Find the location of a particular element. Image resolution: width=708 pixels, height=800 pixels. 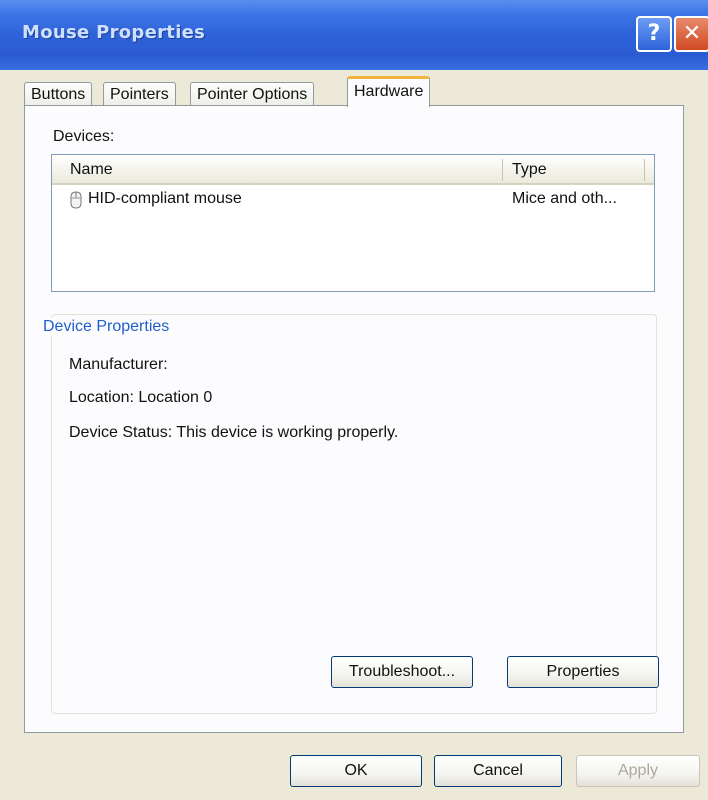

help-button: ? is located at coordinates (654, 34).